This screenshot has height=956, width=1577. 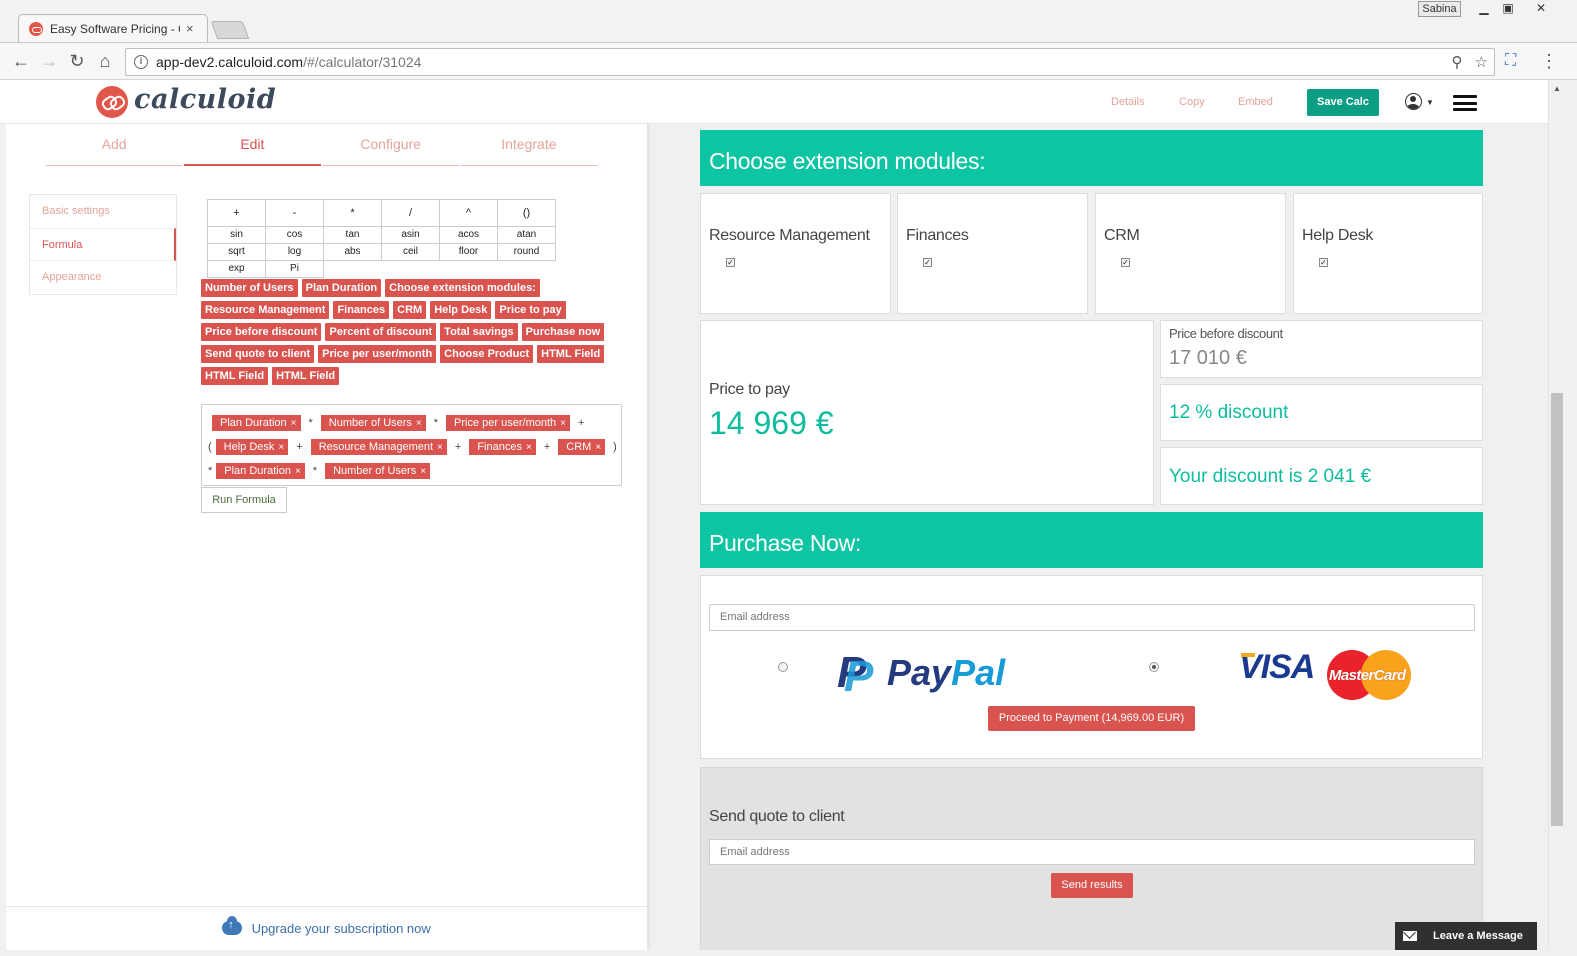 What do you see at coordinates (462, 288) in the screenshot?
I see `field-chip: Choose extension modules:` at bounding box center [462, 288].